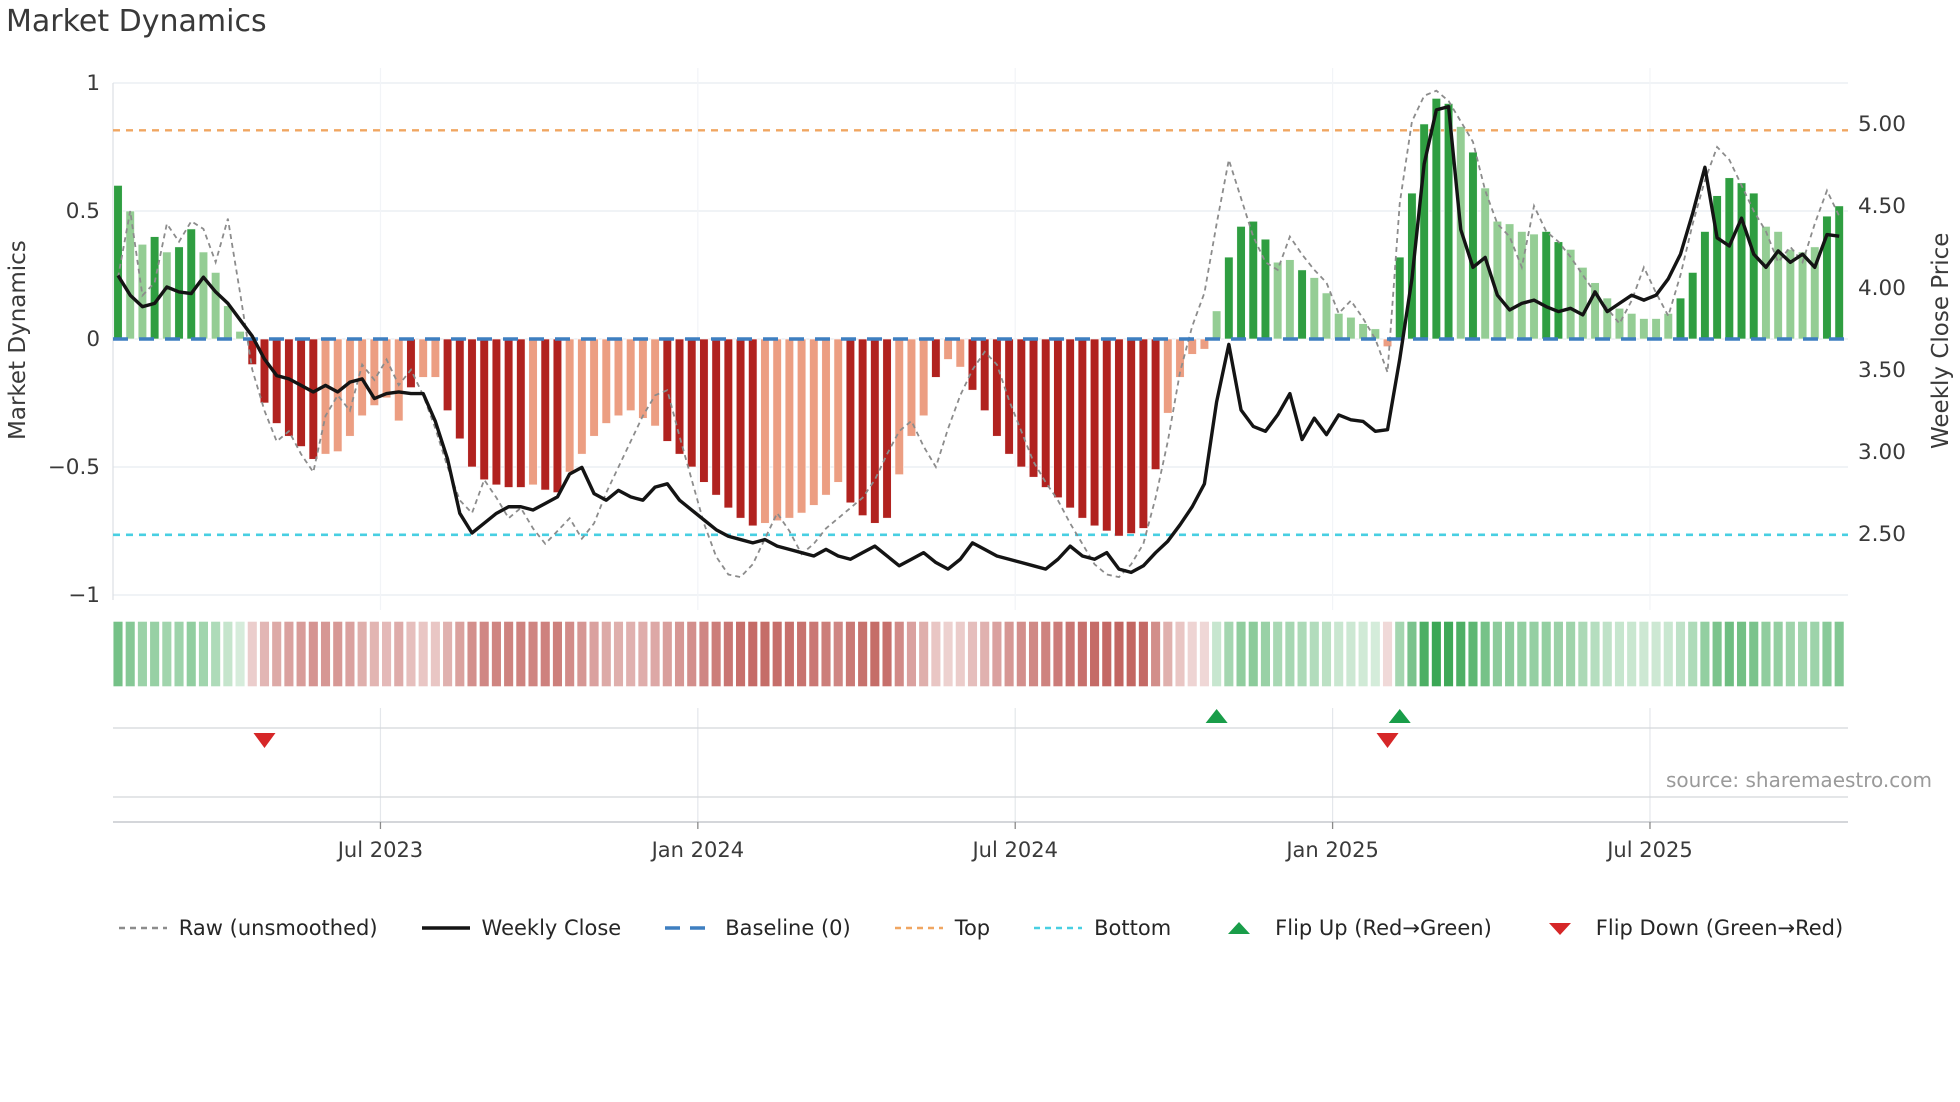  Describe the element at coordinates (757, 928) in the screenshot. I see `legend-item-long-dash-line: Baseline (0)` at that location.